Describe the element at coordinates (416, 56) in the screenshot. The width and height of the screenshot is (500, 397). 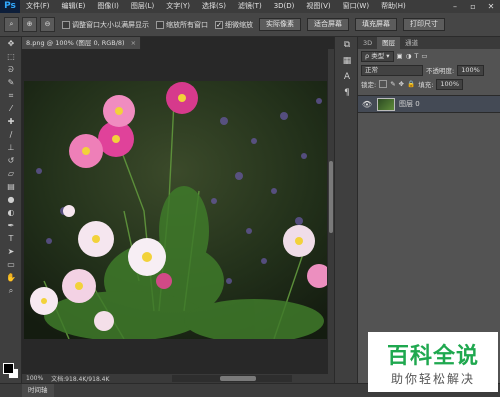
I see `filter-type-icon: T` at that location.